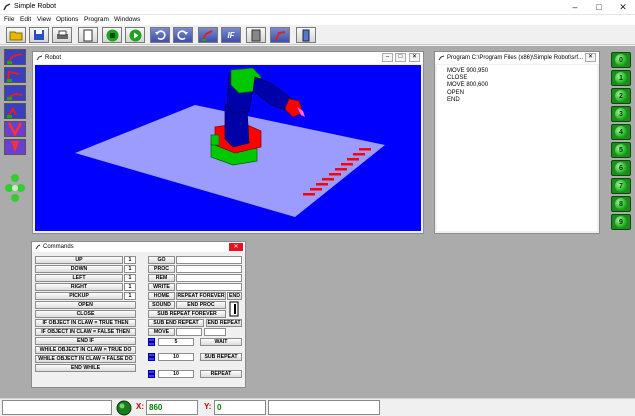 This screenshot has width=635, height=416. I want to click on position-button-5: 5, so click(621, 150).